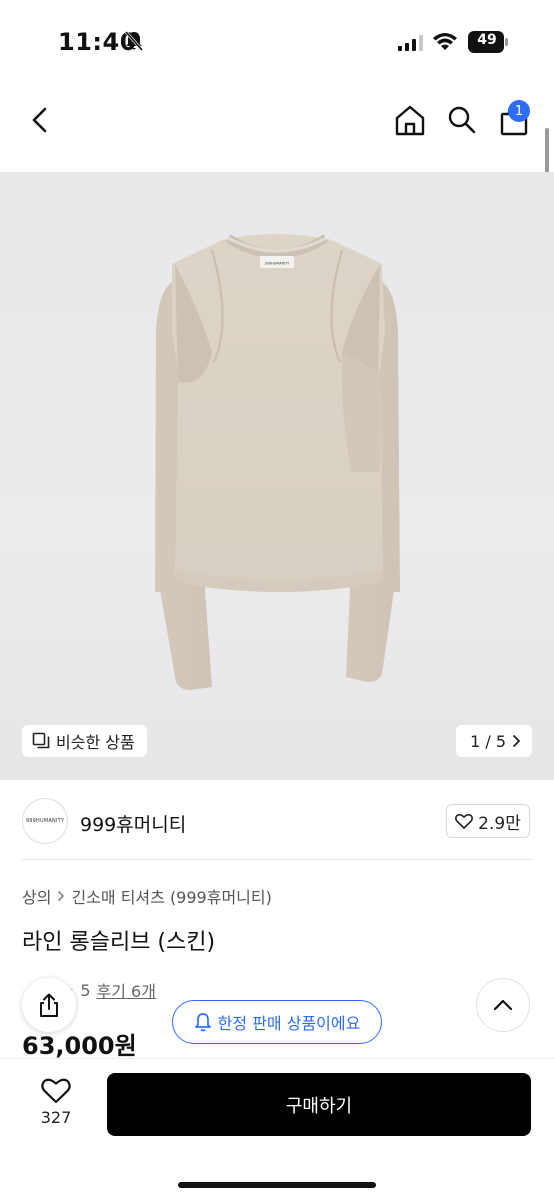 Image resolution: width=554 pixels, height=1200 pixels. I want to click on search-button, so click(462, 120).